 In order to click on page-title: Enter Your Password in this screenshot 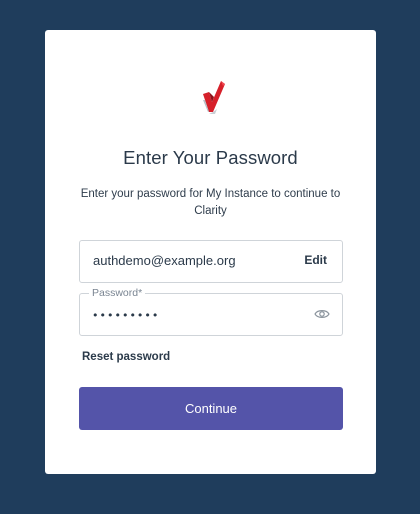, I will do `click(210, 157)`.